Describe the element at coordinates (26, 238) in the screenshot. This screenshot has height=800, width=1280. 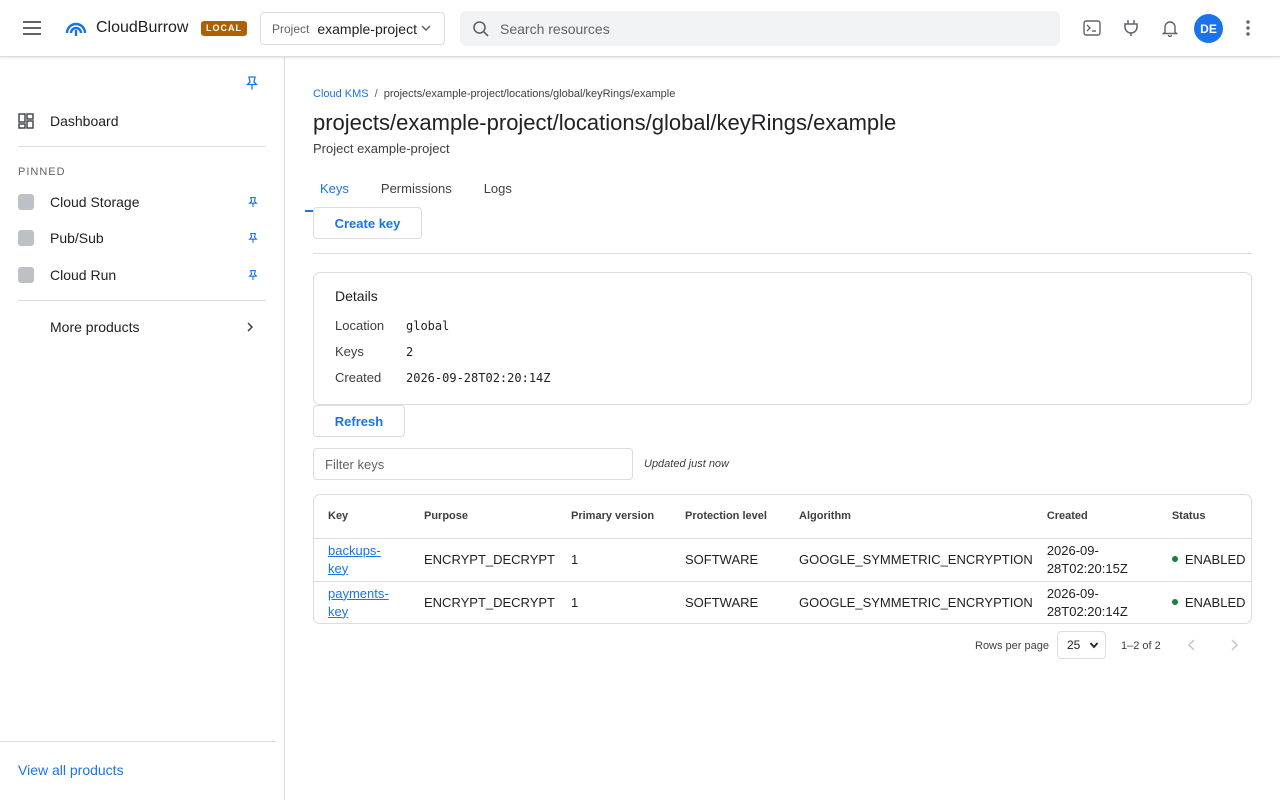
I see `pubsub-icon` at that location.